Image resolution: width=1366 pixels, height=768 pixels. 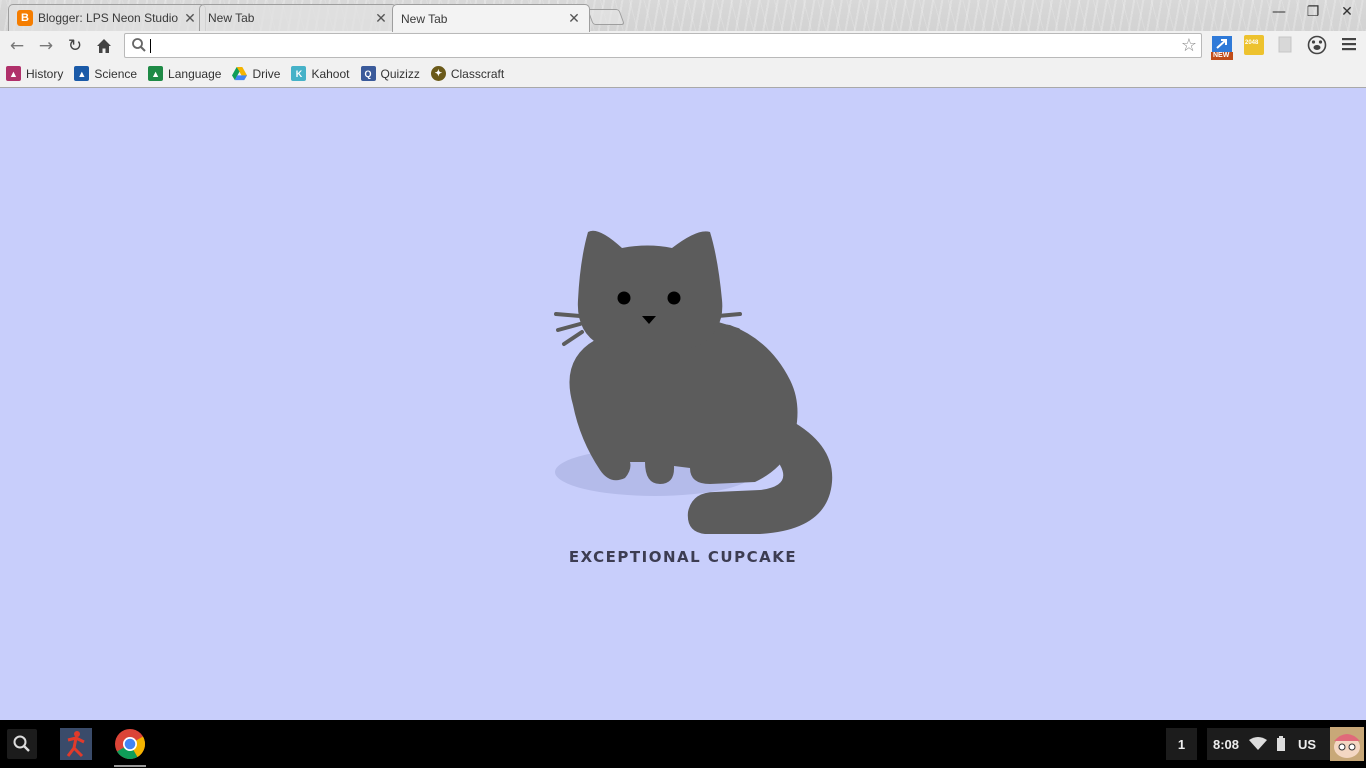 I want to click on cat-eye-right, so click(x=674, y=298).